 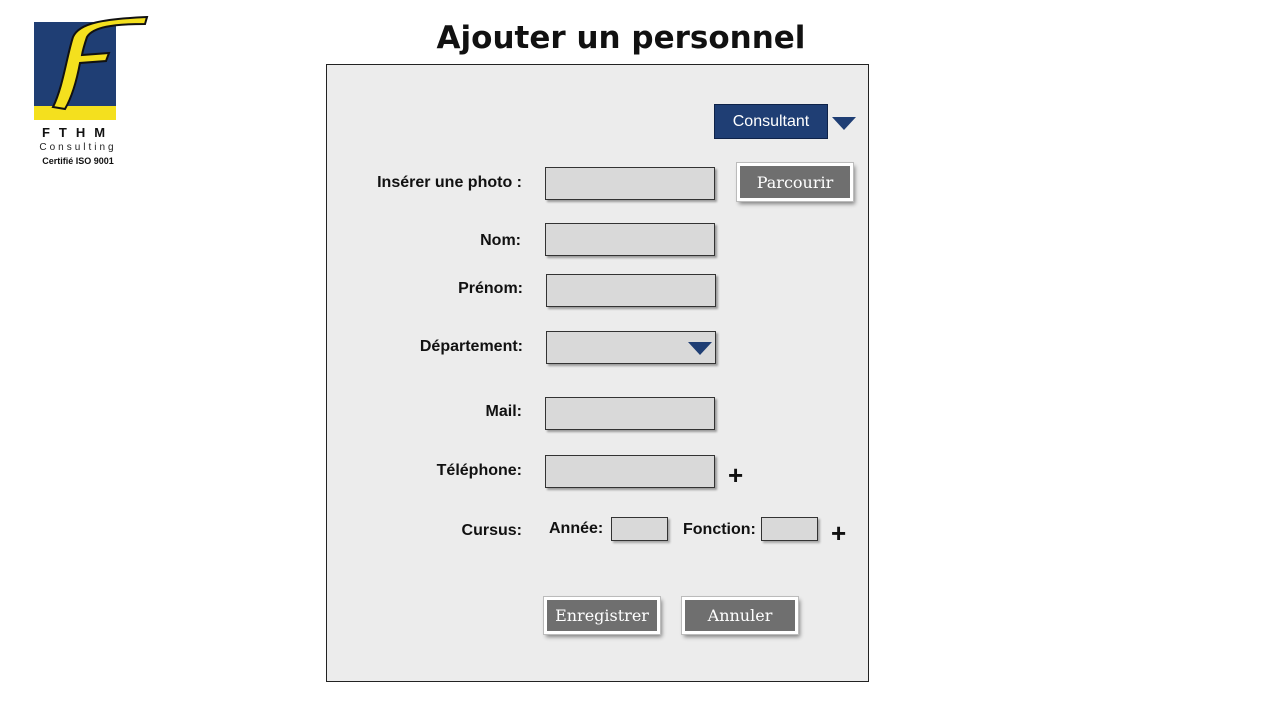 I want to click on company-logo: FTHM Consulting Certifié ISO 9001, so click(x=92, y=95).